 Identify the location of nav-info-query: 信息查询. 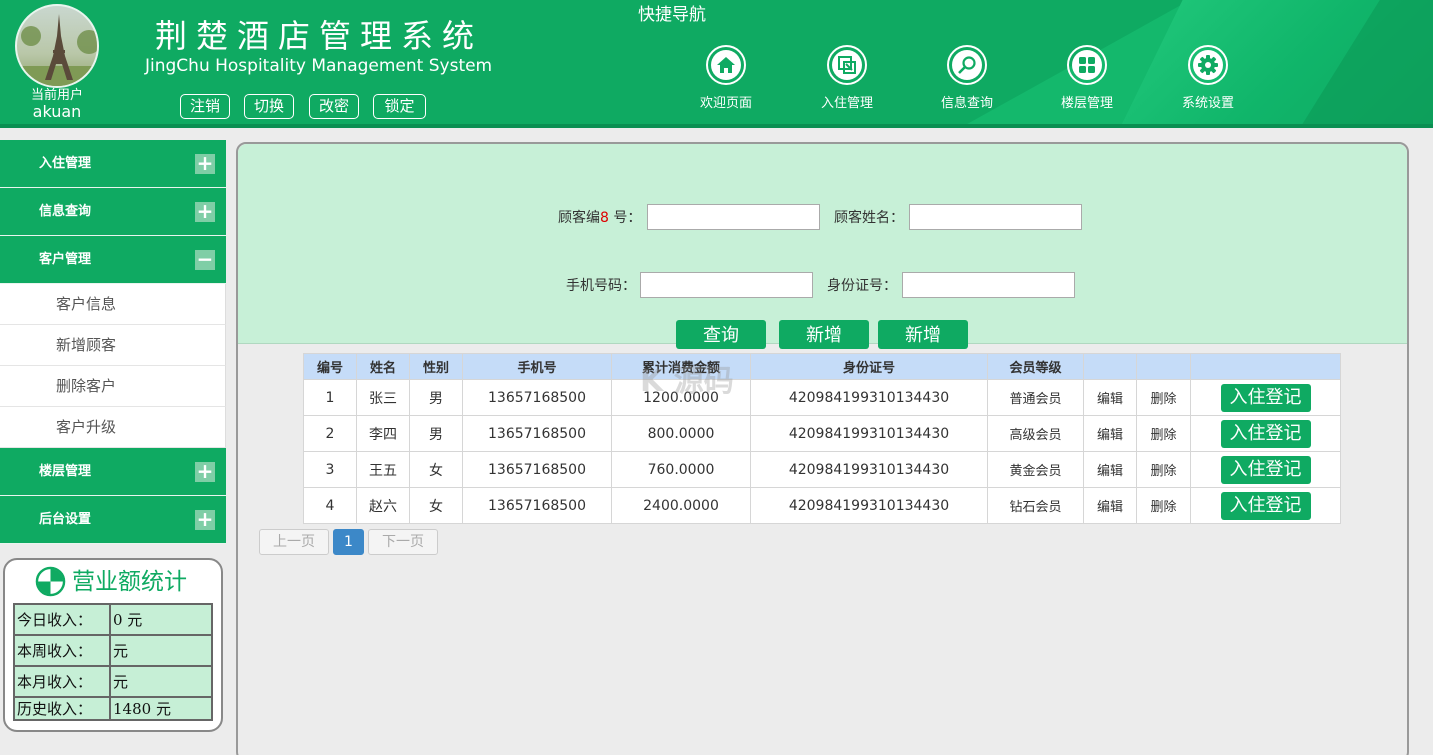
(967, 78).